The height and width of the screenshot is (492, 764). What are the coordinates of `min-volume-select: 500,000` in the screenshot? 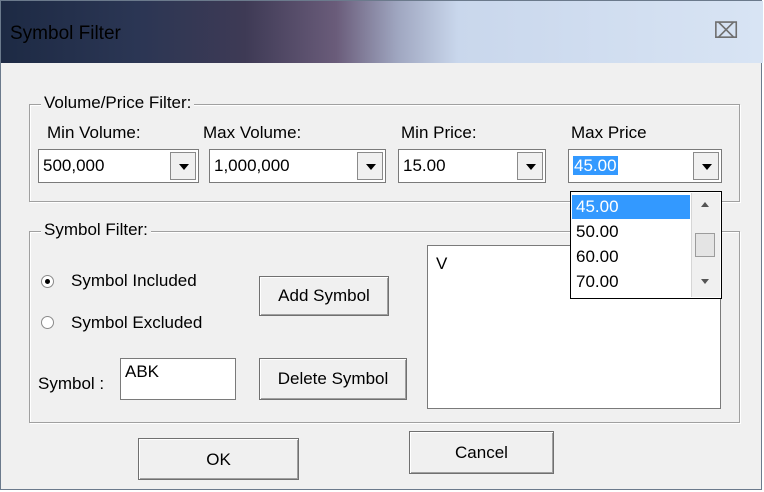 It's located at (118, 166).